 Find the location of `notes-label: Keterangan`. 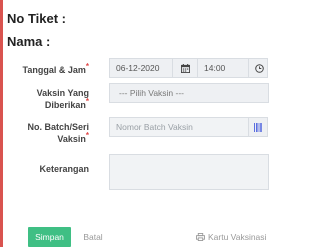

notes-label: Keterangan is located at coordinates (64, 169).